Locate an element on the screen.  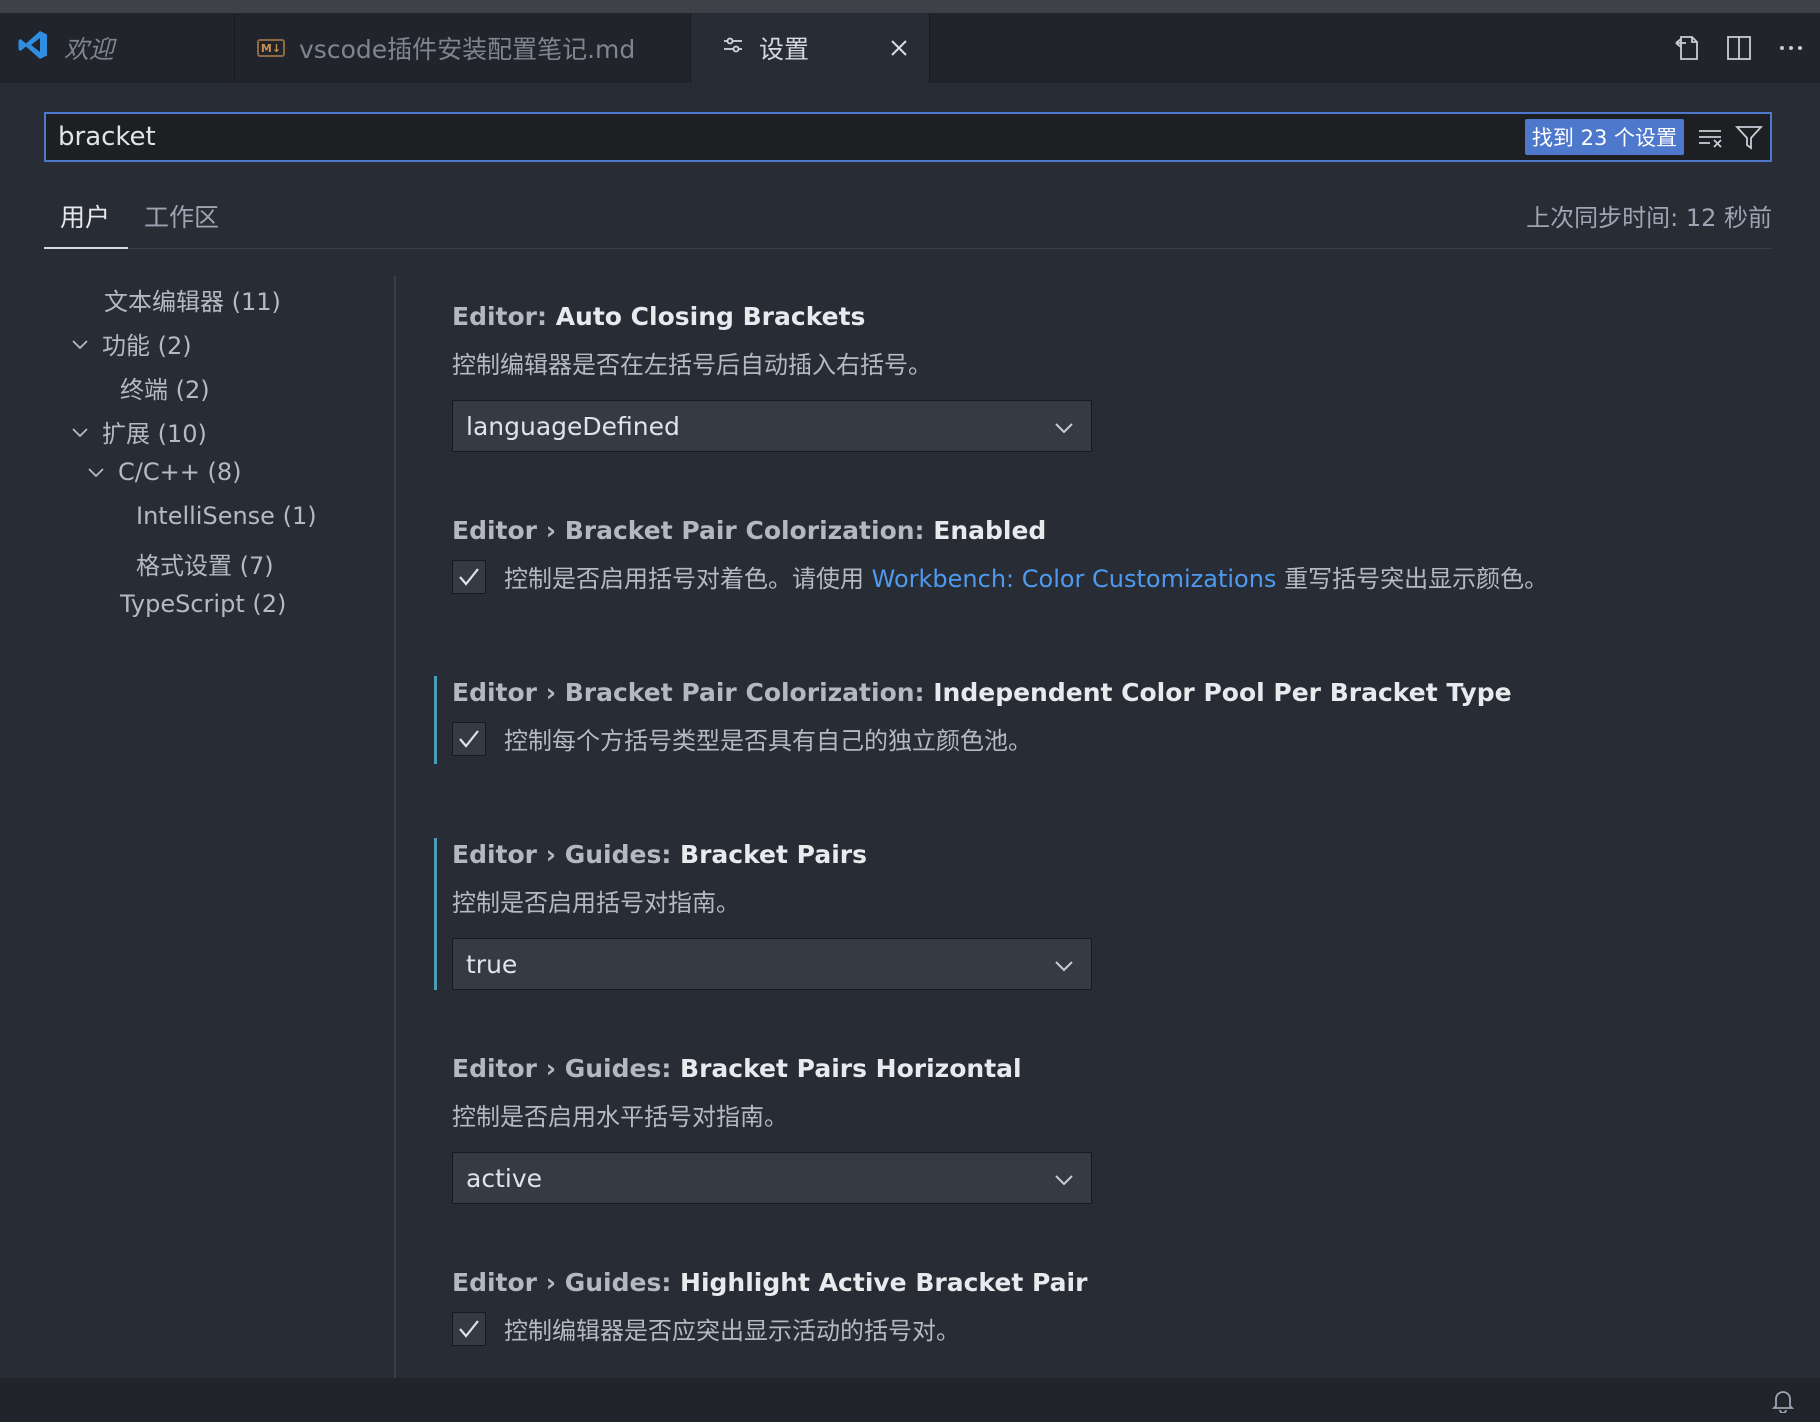
tab-workspace: 工作区 is located at coordinates (181, 216).